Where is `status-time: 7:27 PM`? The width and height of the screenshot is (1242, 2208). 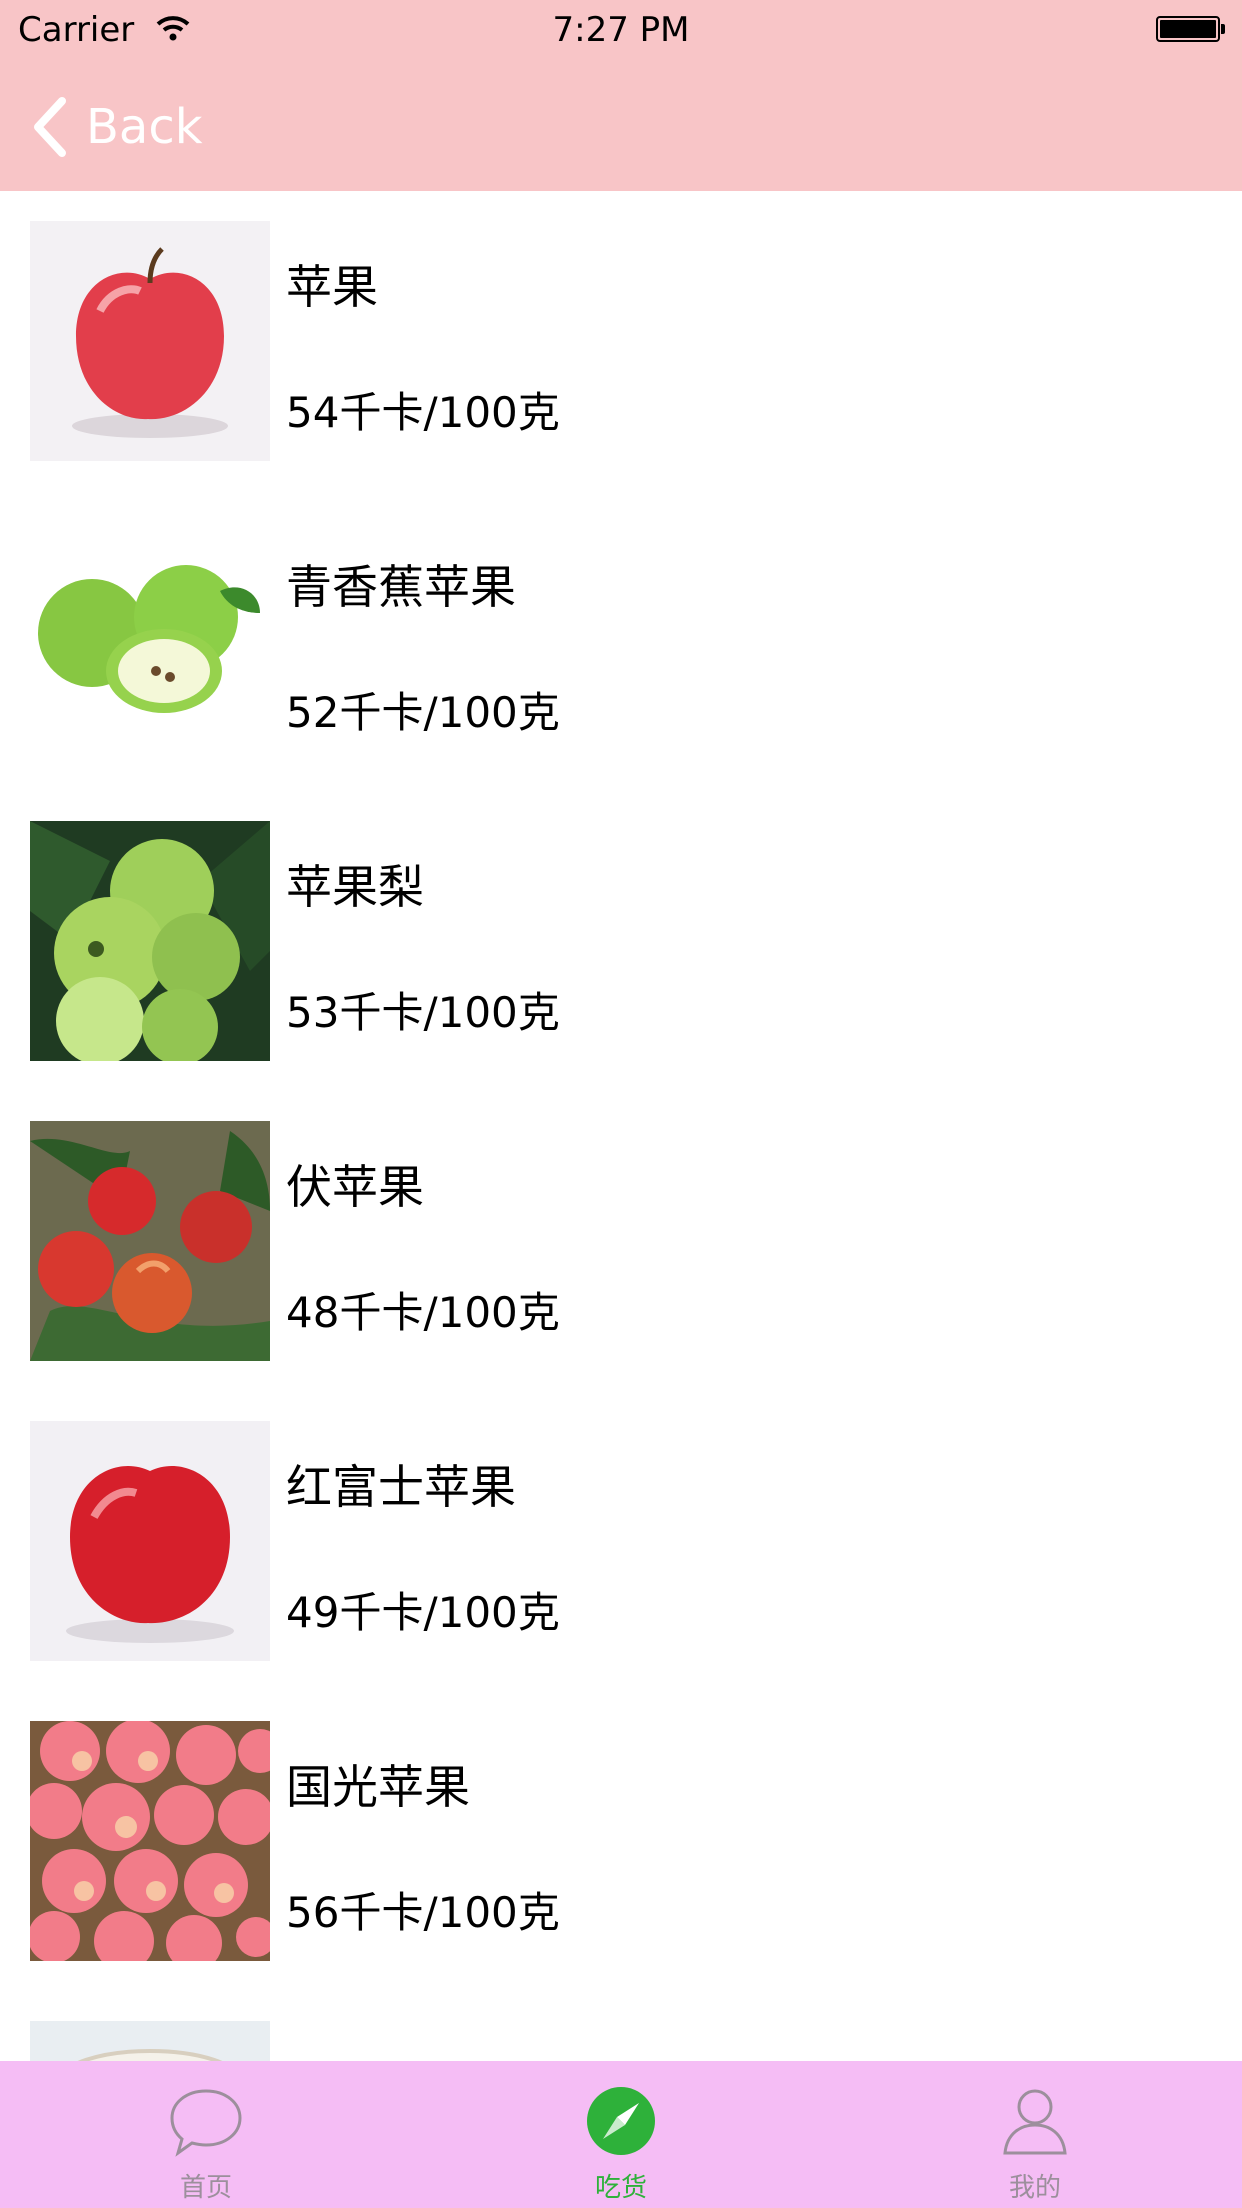
status-time: 7:27 PM is located at coordinates (621, 30).